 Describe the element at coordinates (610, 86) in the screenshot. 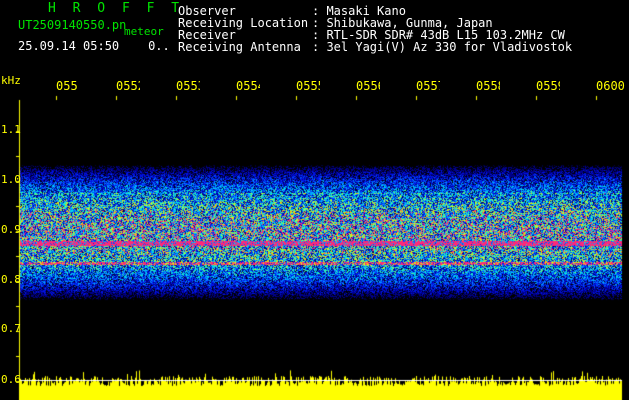

I see `x-tick-10: 0600` at that location.